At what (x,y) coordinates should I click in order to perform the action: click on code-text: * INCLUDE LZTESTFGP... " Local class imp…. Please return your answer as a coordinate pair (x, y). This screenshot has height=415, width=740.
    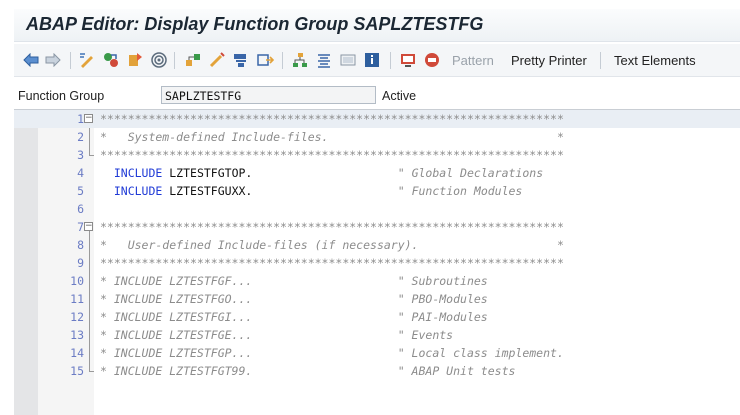
    Looking at the image, I should click on (332, 353).